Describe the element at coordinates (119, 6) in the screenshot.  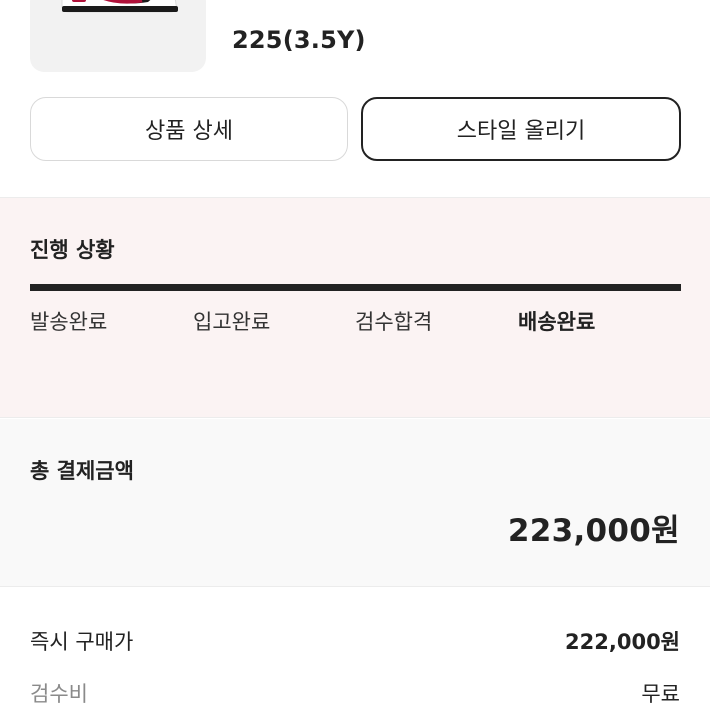
I see `sneaker-image` at that location.